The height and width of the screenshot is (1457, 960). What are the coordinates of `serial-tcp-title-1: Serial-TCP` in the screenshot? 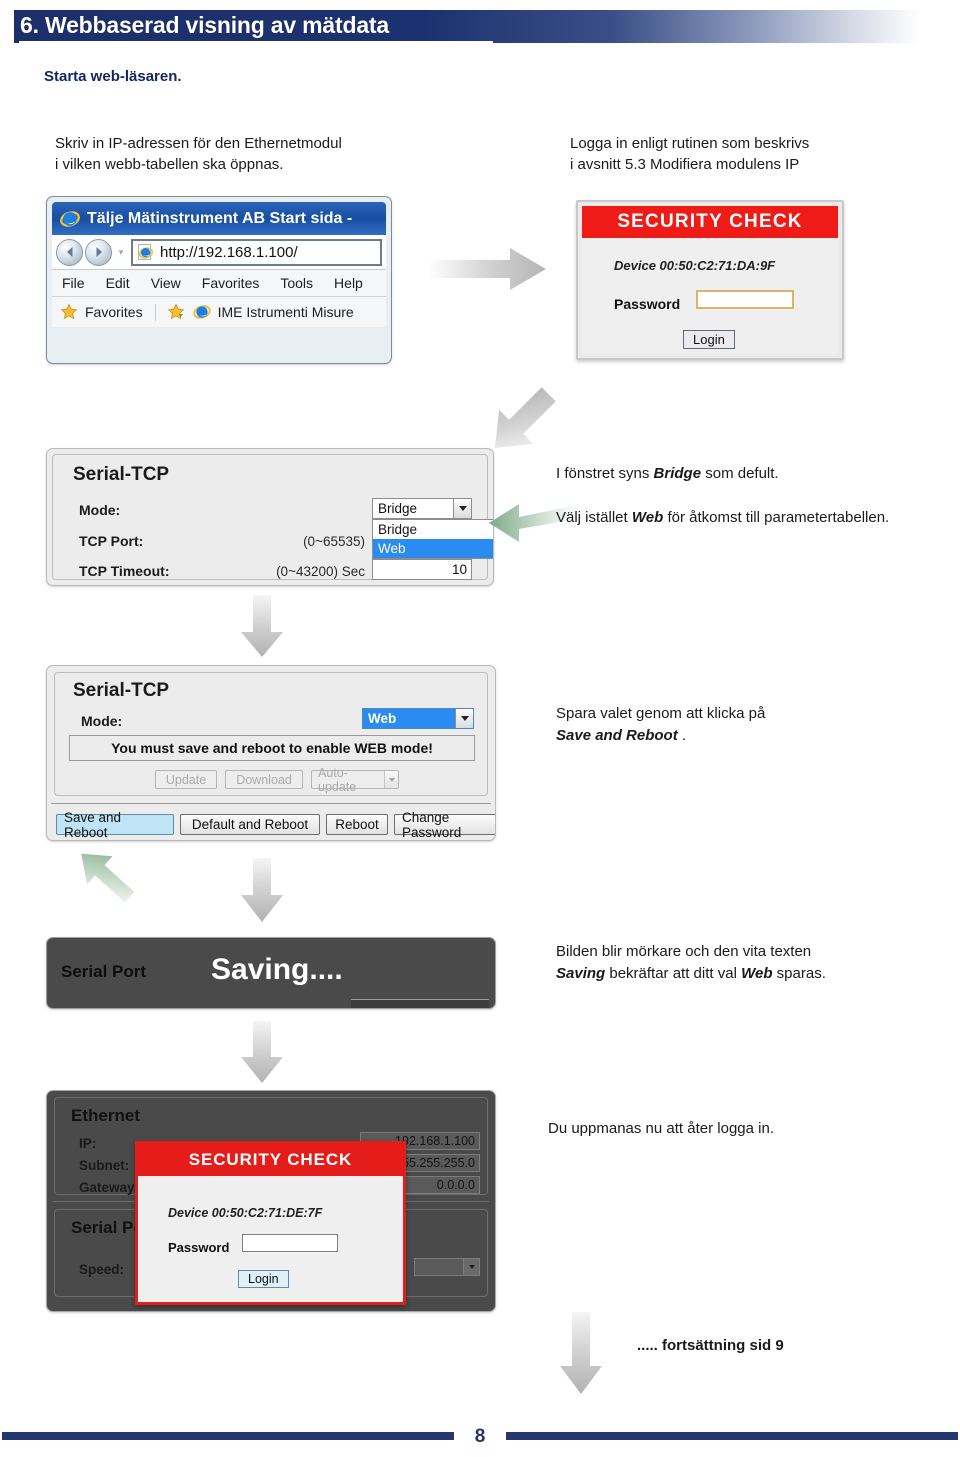 It's located at (121, 474).